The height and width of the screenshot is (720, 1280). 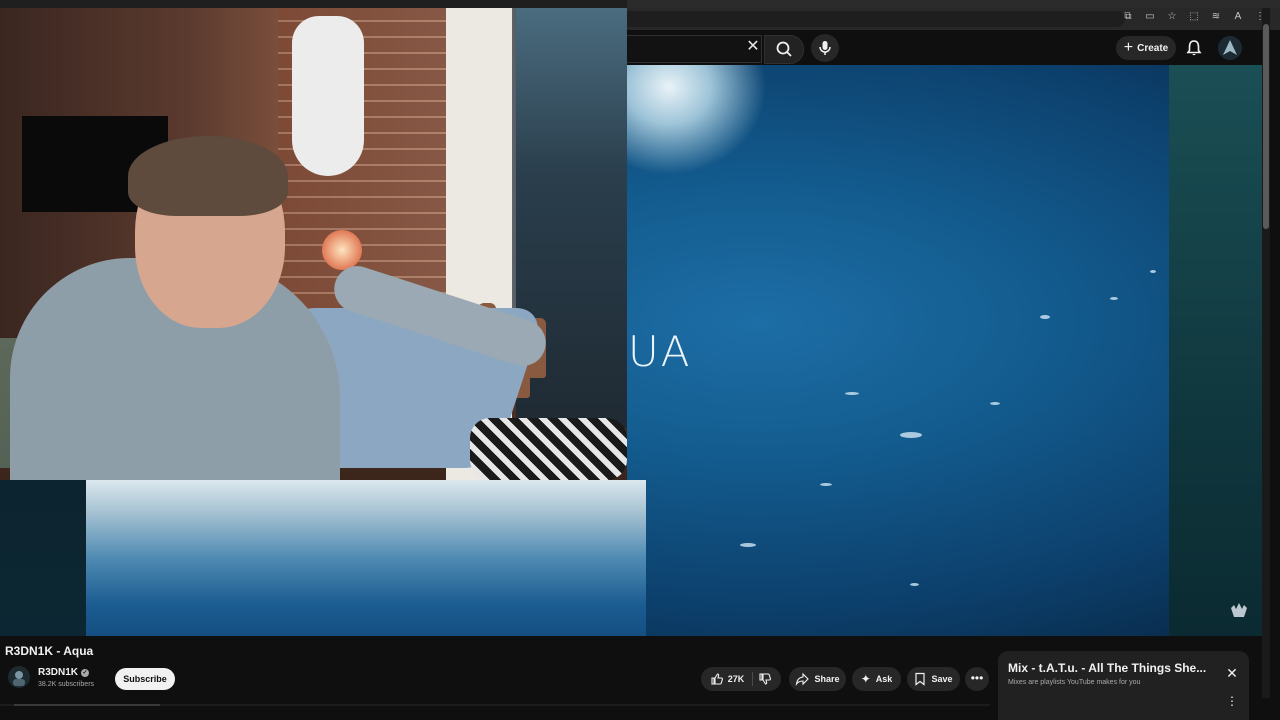 I want to click on mix-more-icon: ⋮, so click(x=1232, y=701).